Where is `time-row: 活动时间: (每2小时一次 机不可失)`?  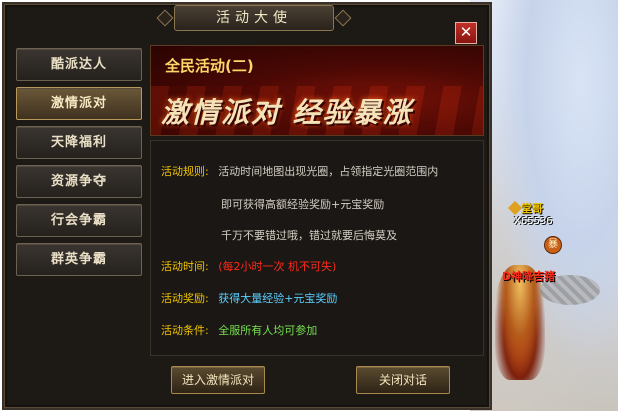 time-row: 活动时间: (每2小时一次 机不可失) is located at coordinates (248, 267).